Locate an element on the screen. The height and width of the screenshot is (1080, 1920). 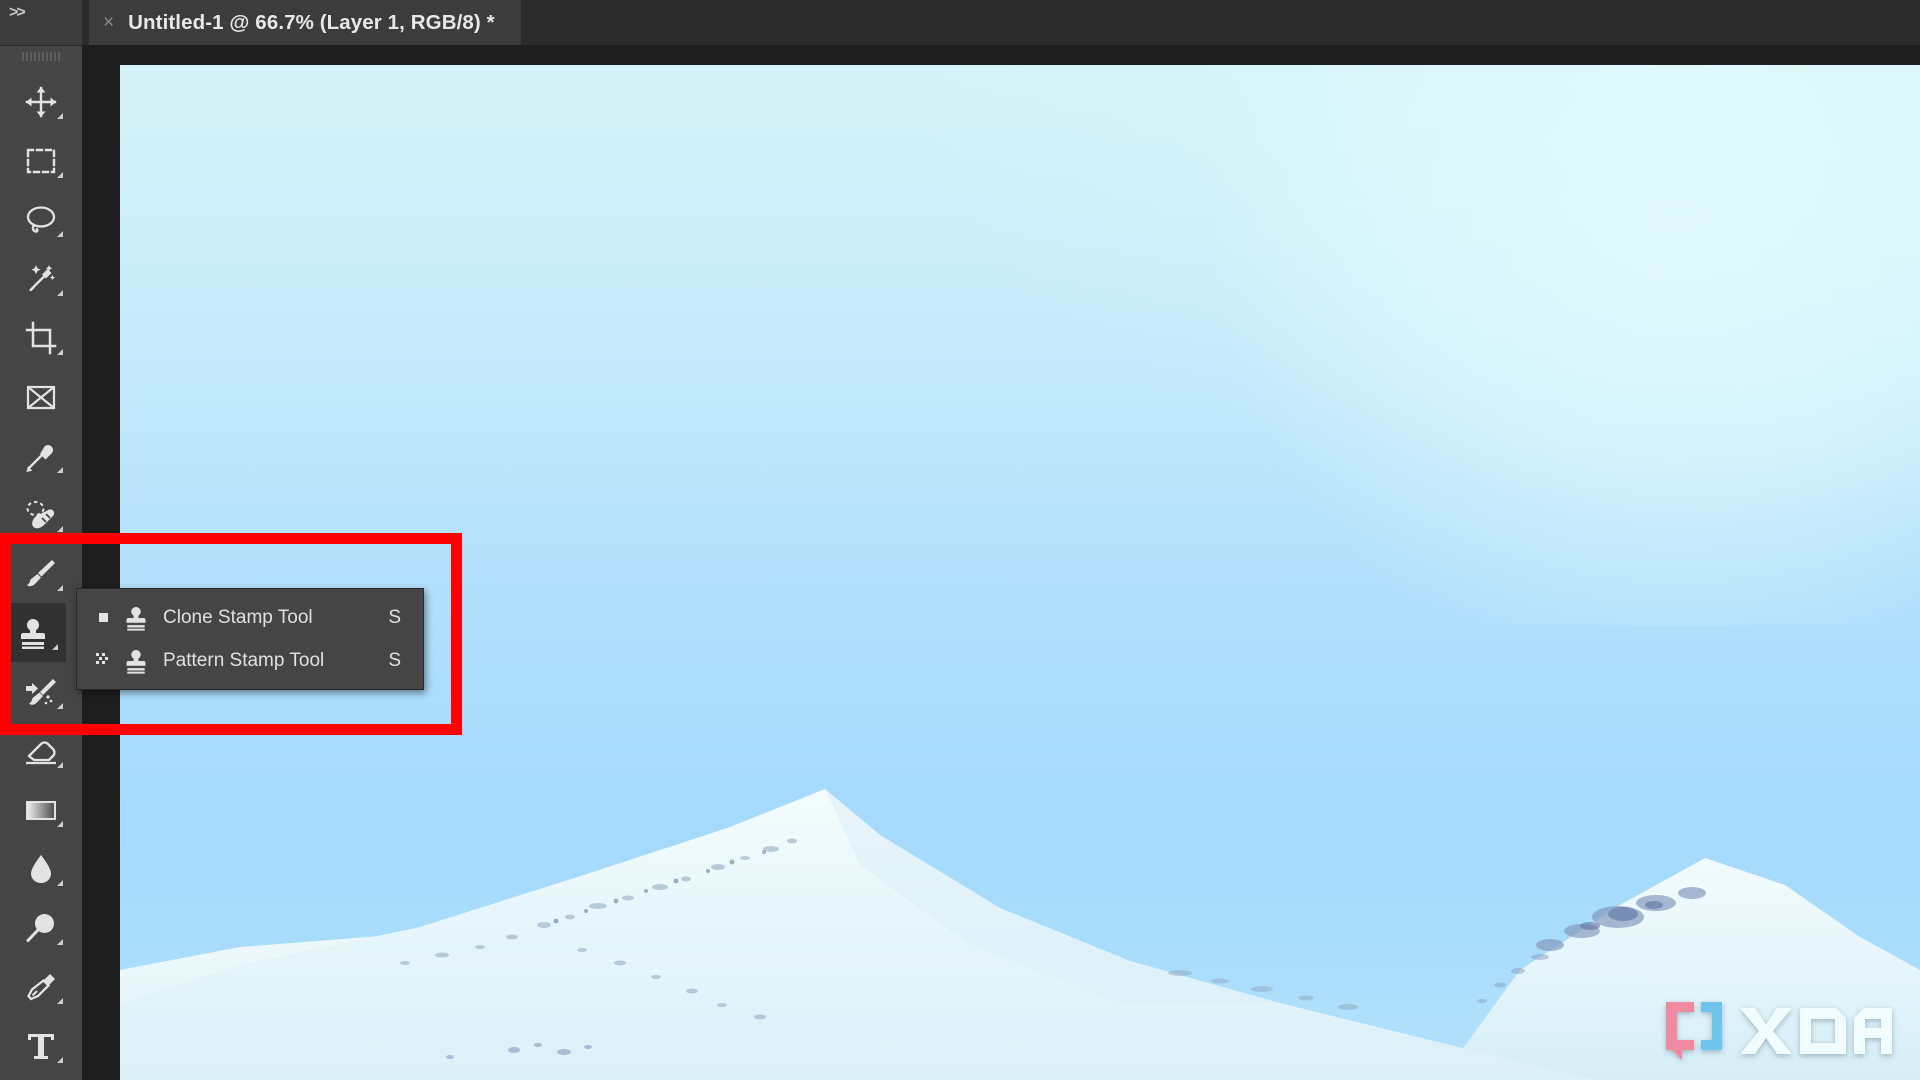
path-selection-tool-button is located at coordinates (41, 1077).